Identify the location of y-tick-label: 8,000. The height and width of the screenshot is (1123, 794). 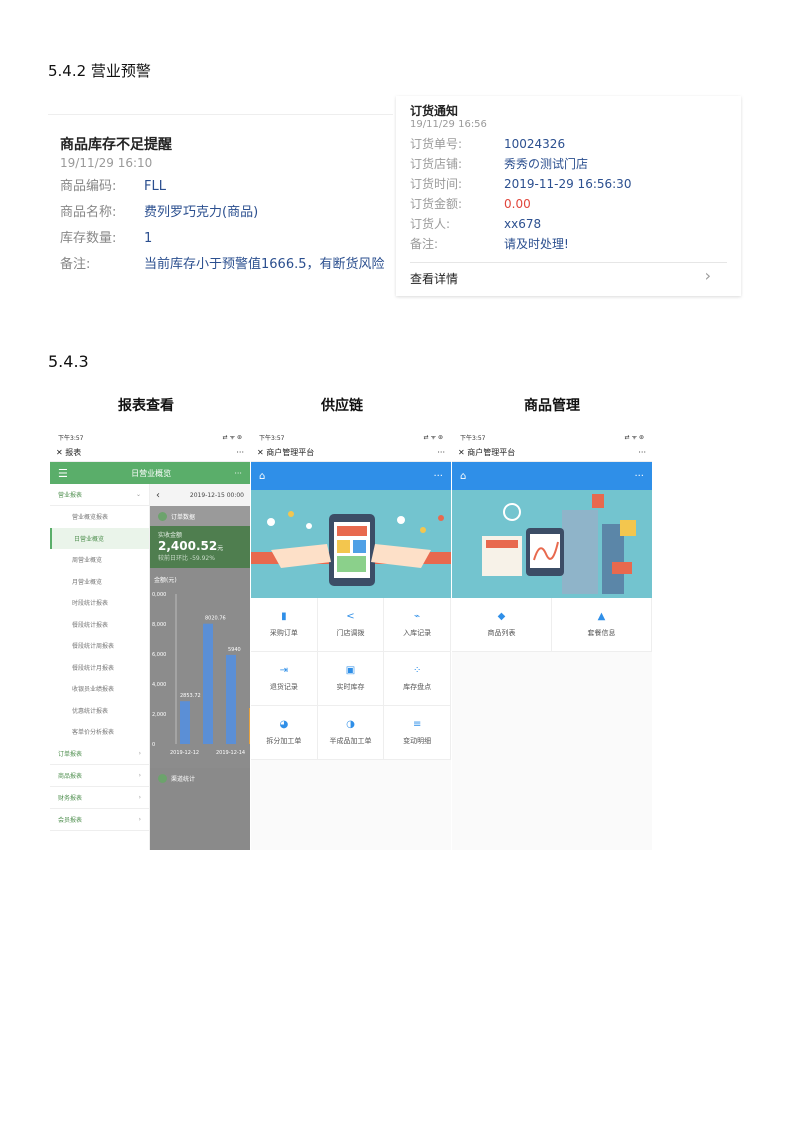
(159, 625).